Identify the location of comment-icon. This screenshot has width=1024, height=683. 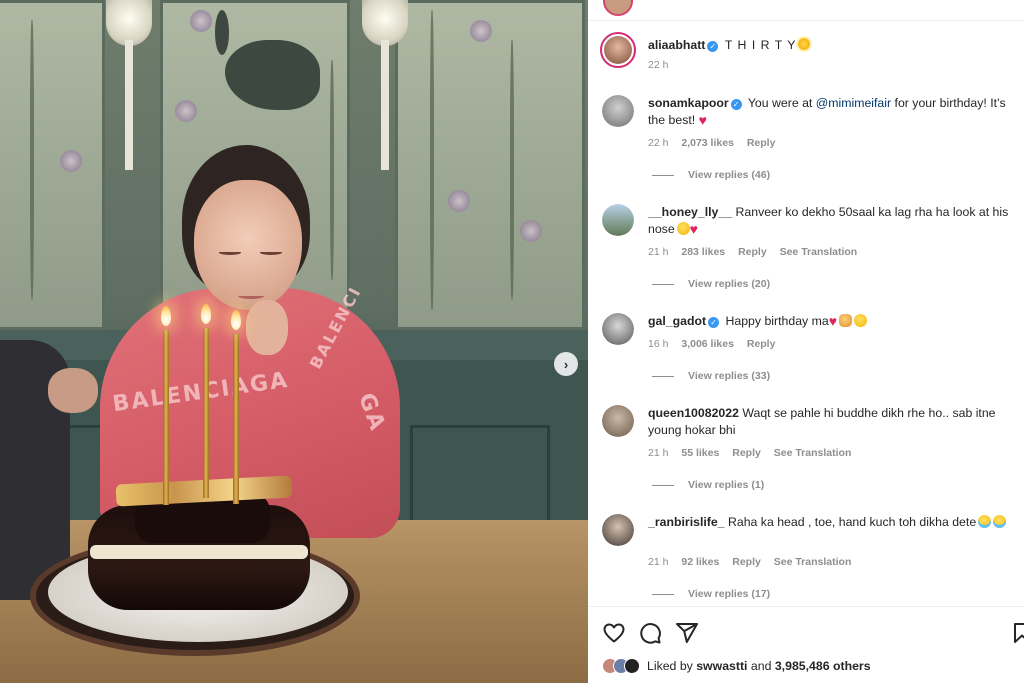
(650, 633).